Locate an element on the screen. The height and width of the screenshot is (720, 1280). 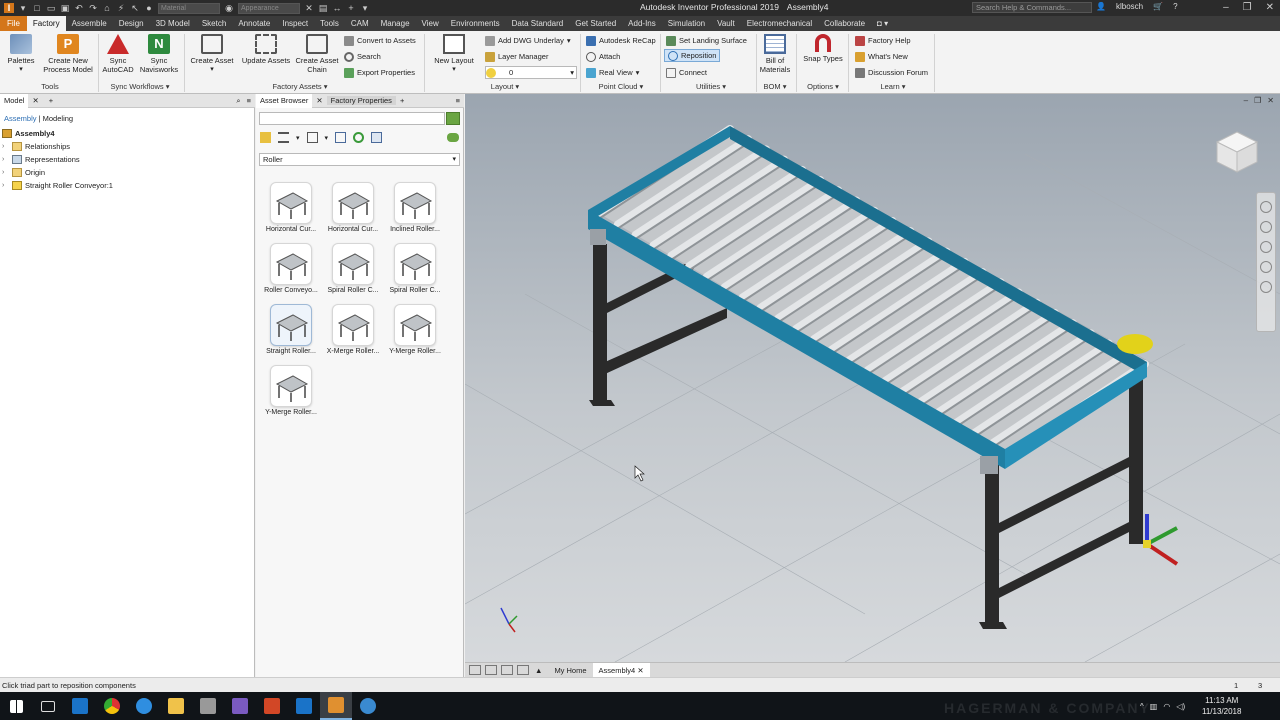
expand-icon: › is located at coordinates (5, 146).